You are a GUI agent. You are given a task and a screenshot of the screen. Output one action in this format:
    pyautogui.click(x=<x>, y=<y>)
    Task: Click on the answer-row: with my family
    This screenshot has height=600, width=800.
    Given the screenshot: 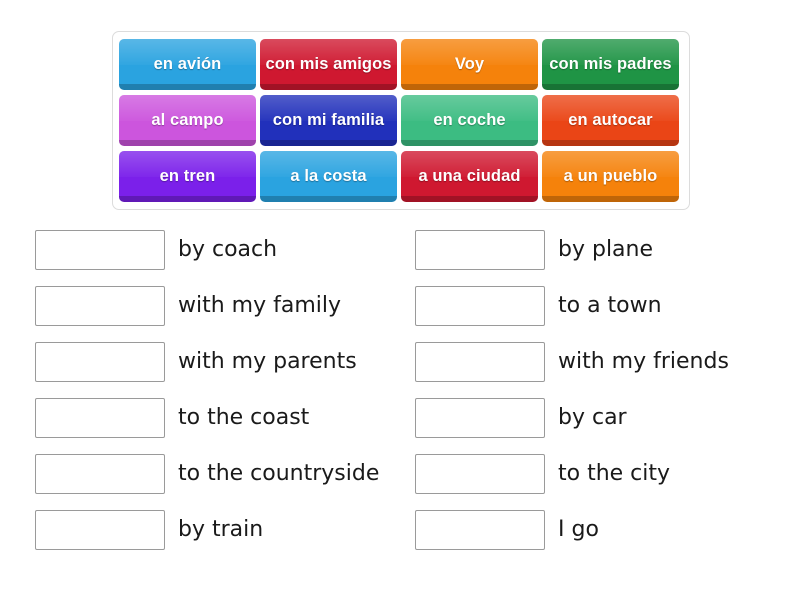 What is the action you would take?
    pyautogui.click(x=225, y=306)
    